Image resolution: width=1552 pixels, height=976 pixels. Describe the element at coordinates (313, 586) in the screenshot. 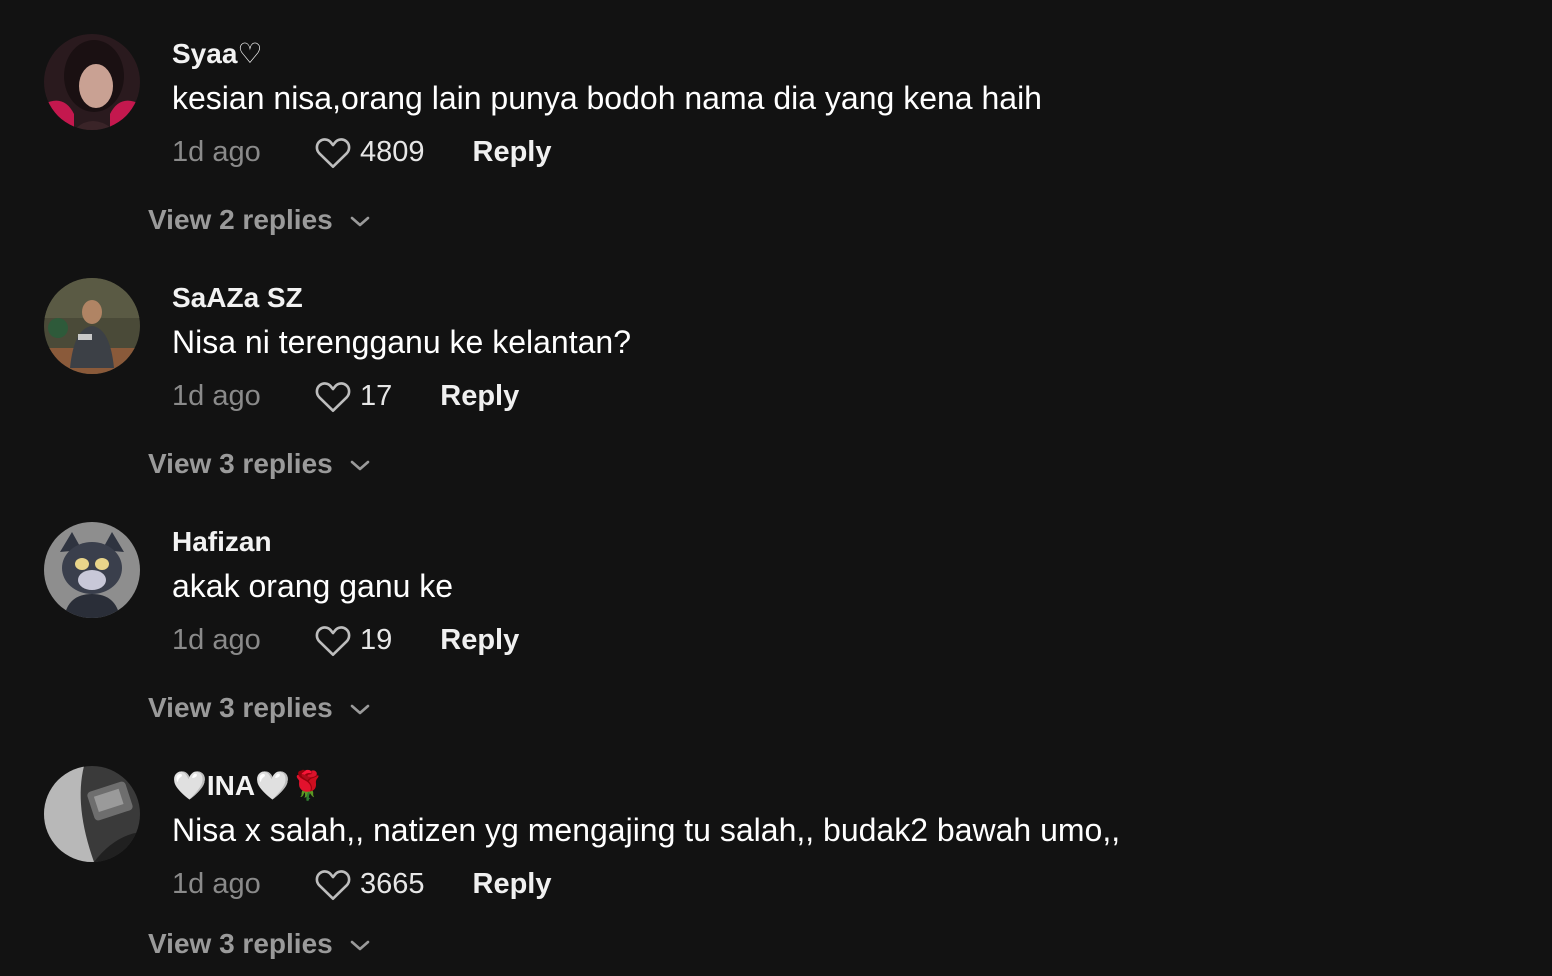

I see `comment-text: akak orang ganu ke` at that location.